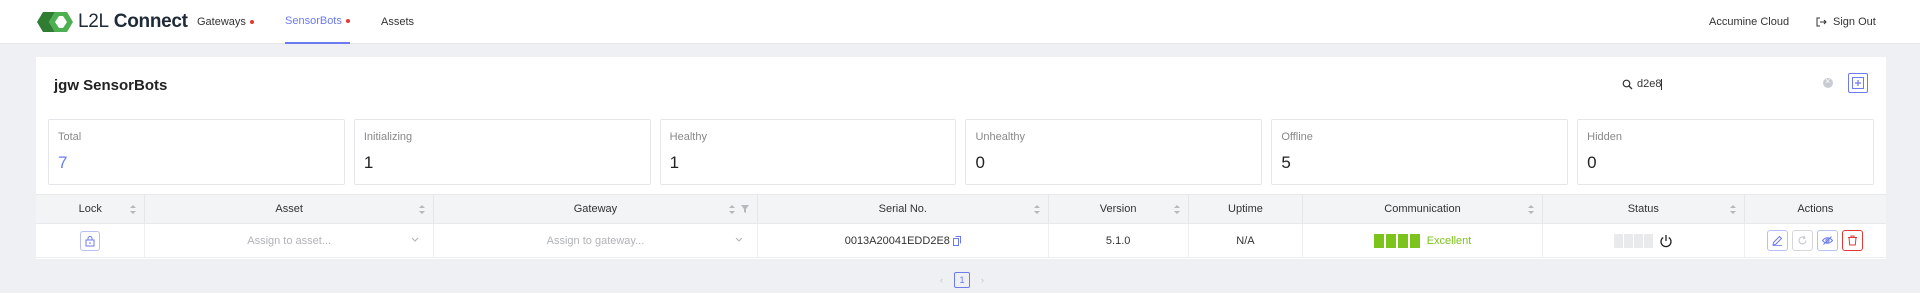  I want to click on version-cell: 5.1.0, so click(1119, 240).